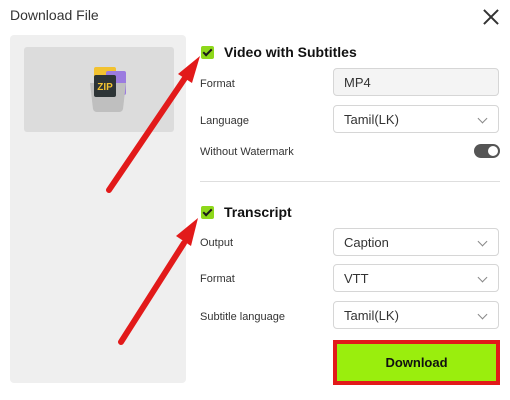 The image size is (510, 400). Describe the element at coordinates (217, 84) in the screenshot. I see `format-label: Format` at that location.